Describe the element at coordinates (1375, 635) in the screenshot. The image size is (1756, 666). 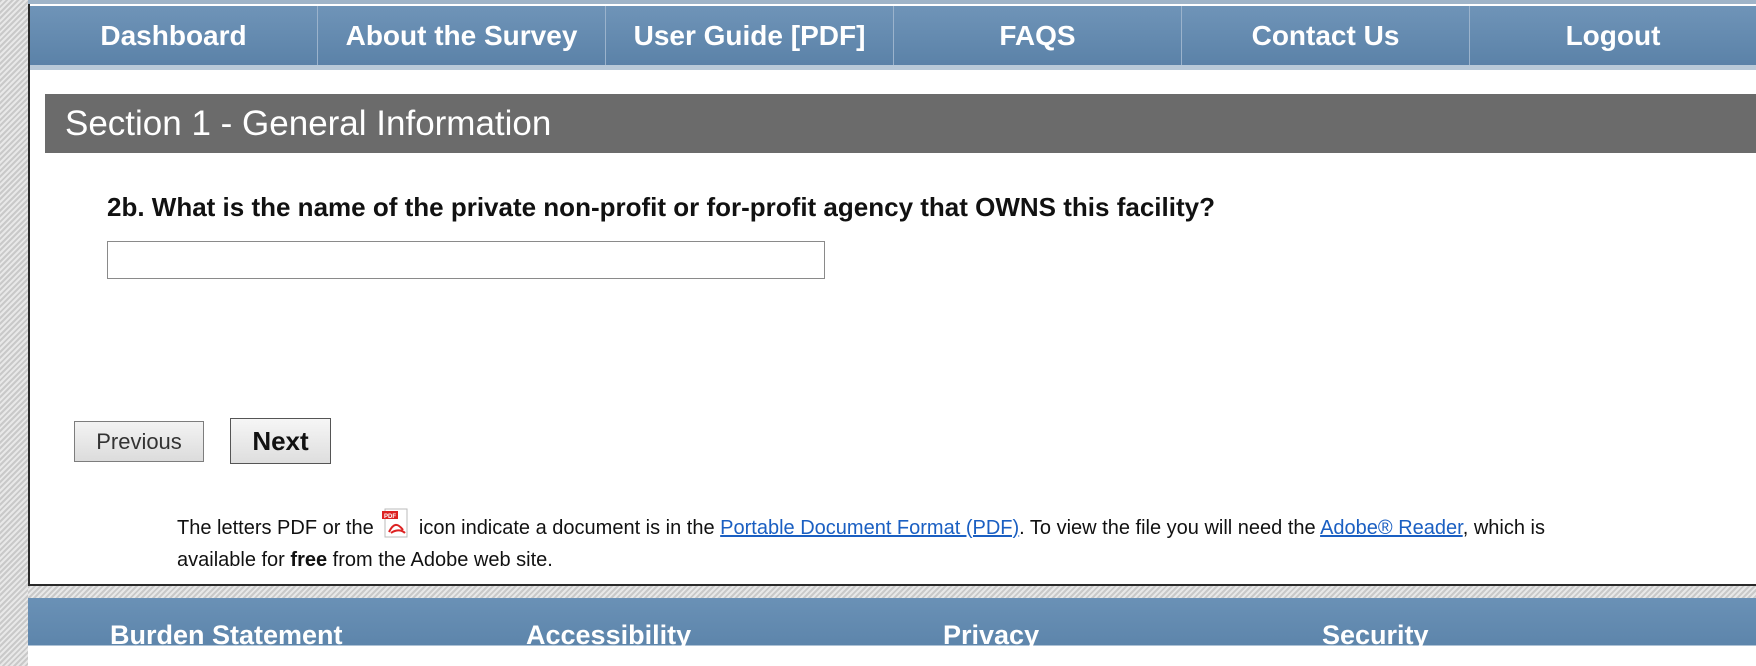
I see `footer-security-link: Security` at that location.